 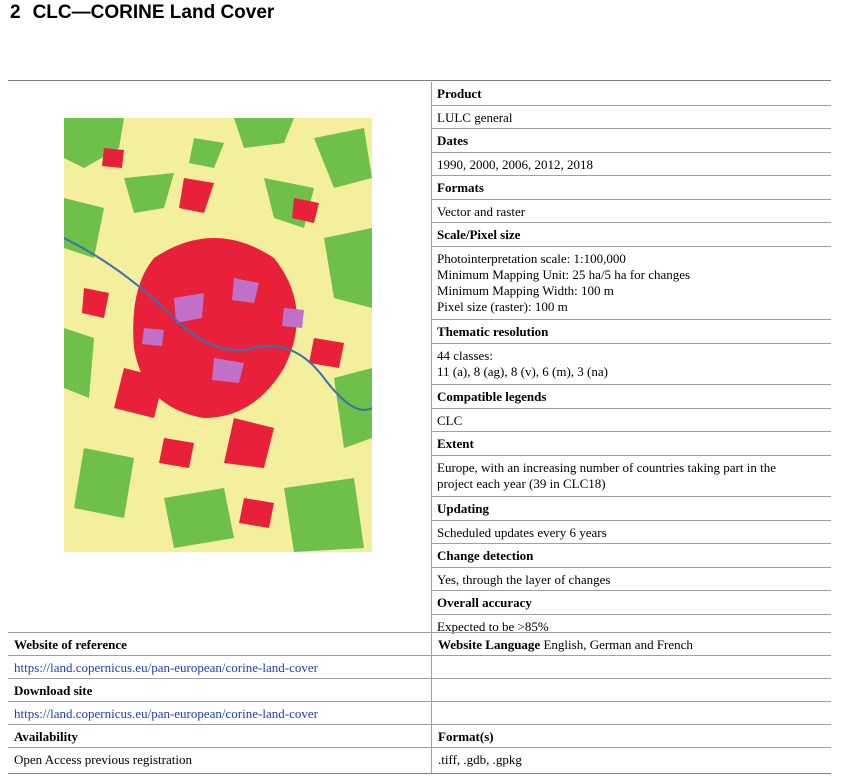 I want to click on thematic-line: 44 classes:, so click(x=465, y=355).